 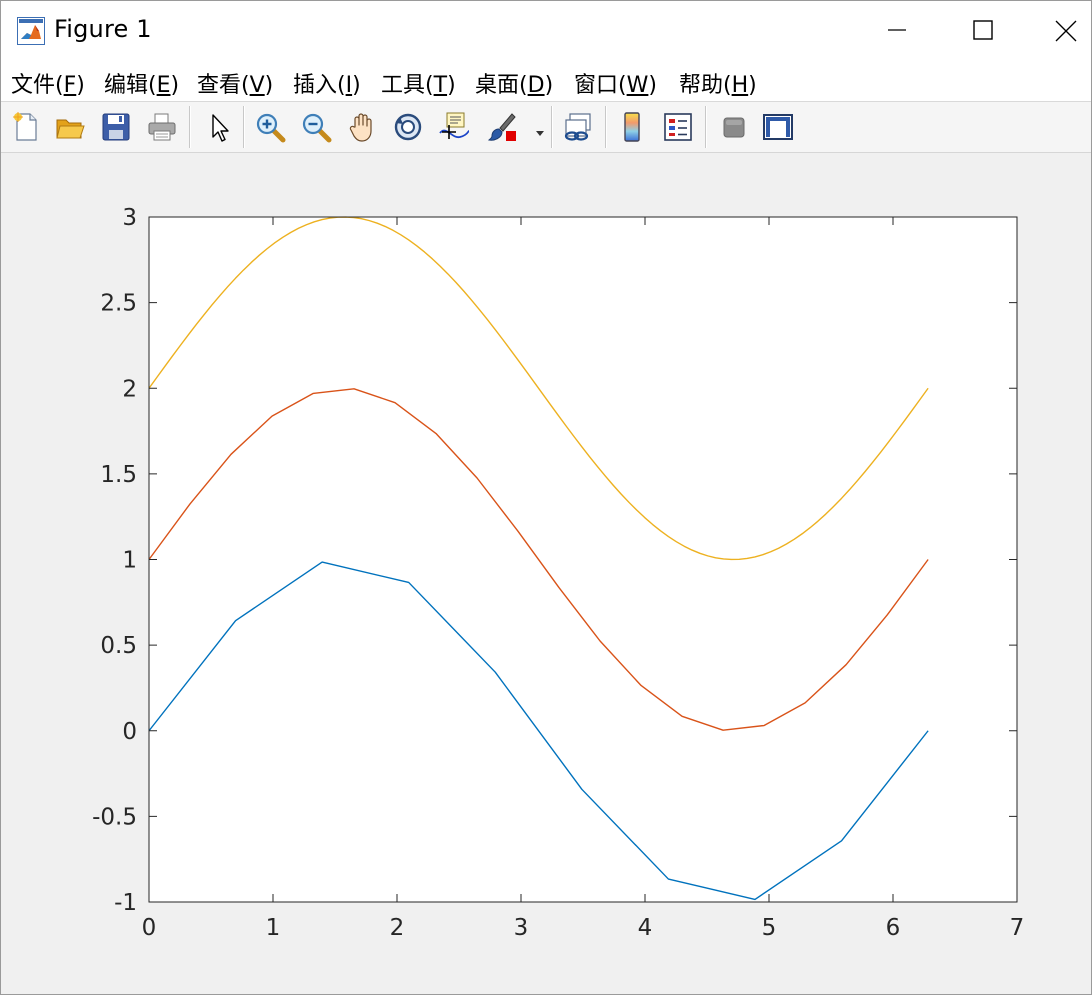 I want to click on hide-plot-tools-icon, so click(x=734, y=127).